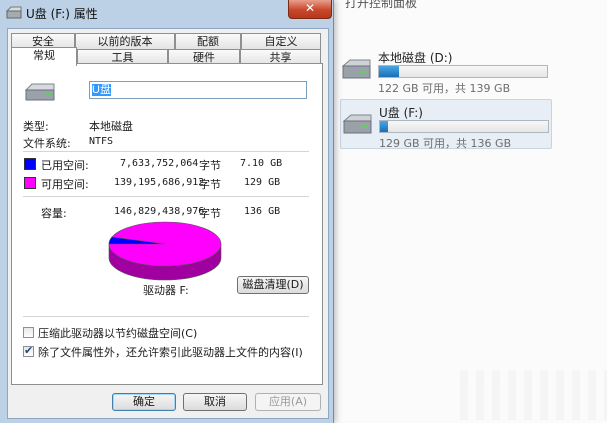  What do you see at coordinates (101, 90) in the screenshot?
I see `drive-name-value: U盘` at bounding box center [101, 90].